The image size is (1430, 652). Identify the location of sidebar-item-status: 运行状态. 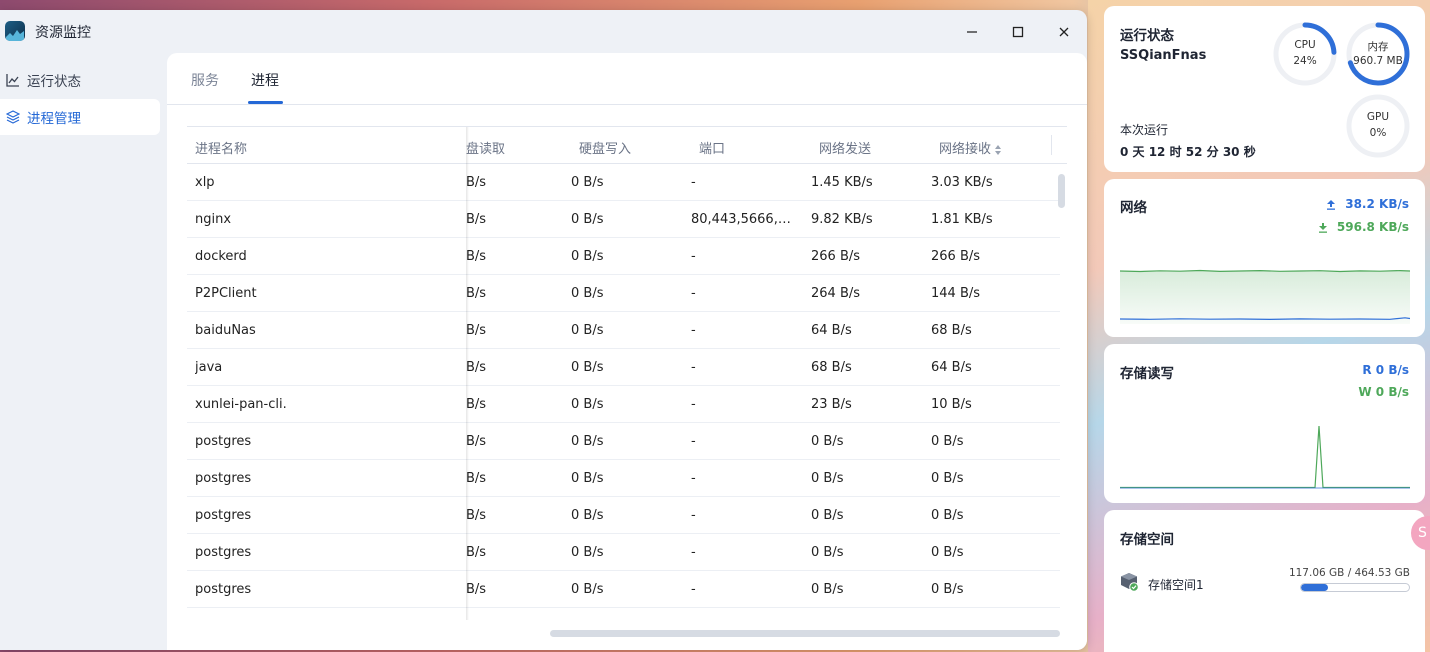
(80, 80).